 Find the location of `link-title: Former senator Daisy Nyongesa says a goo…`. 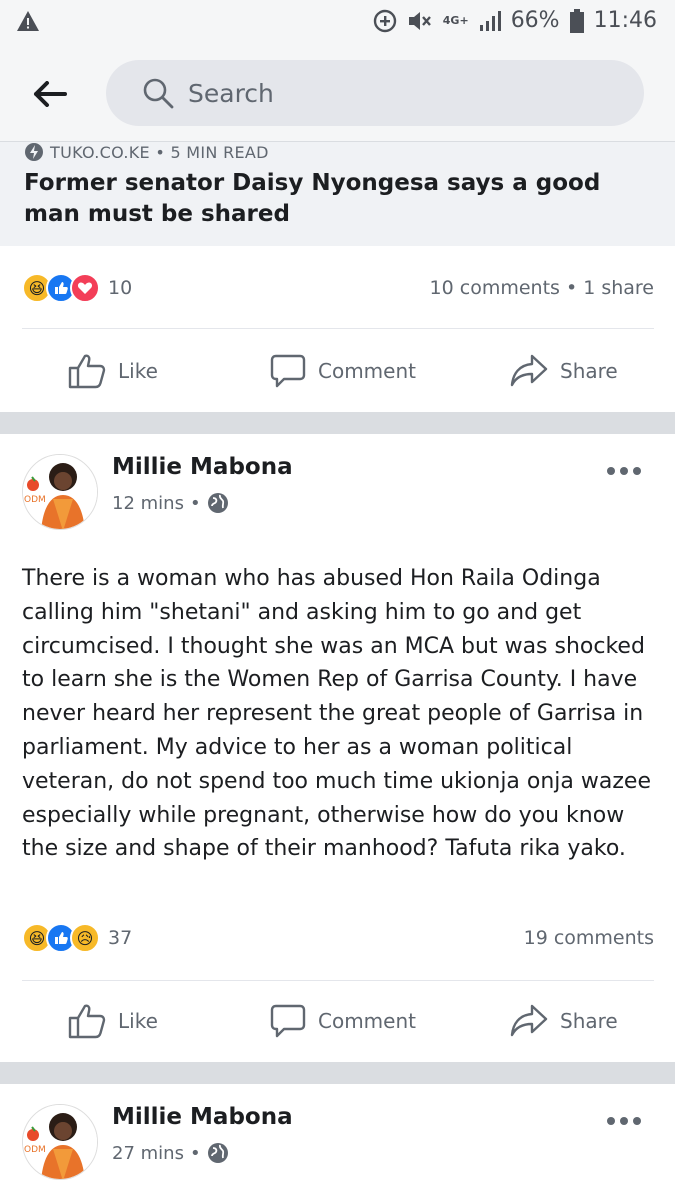

link-title: Former senator Daisy Nyongesa says a goo… is located at coordinates (334, 199).